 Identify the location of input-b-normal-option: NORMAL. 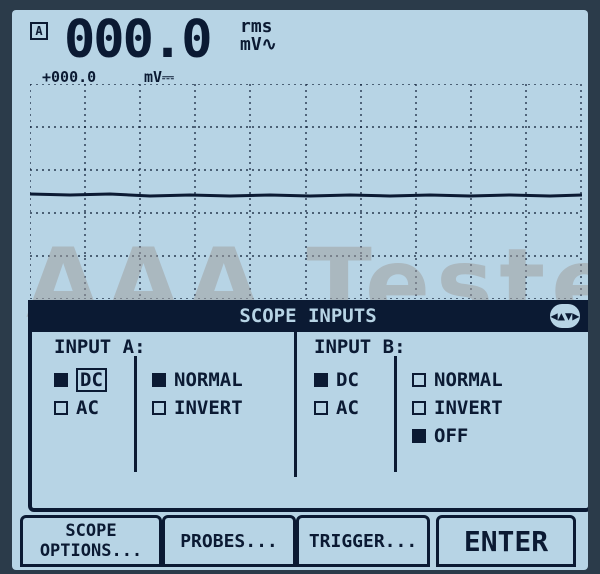
(457, 380).